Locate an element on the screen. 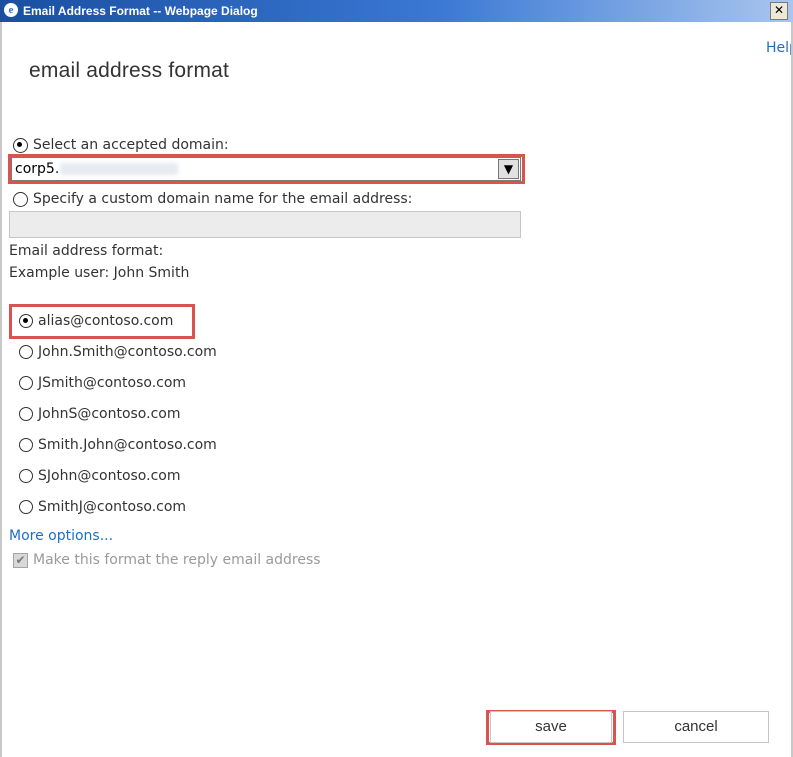  format-heading: Email address format: is located at coordinates (86, 251).